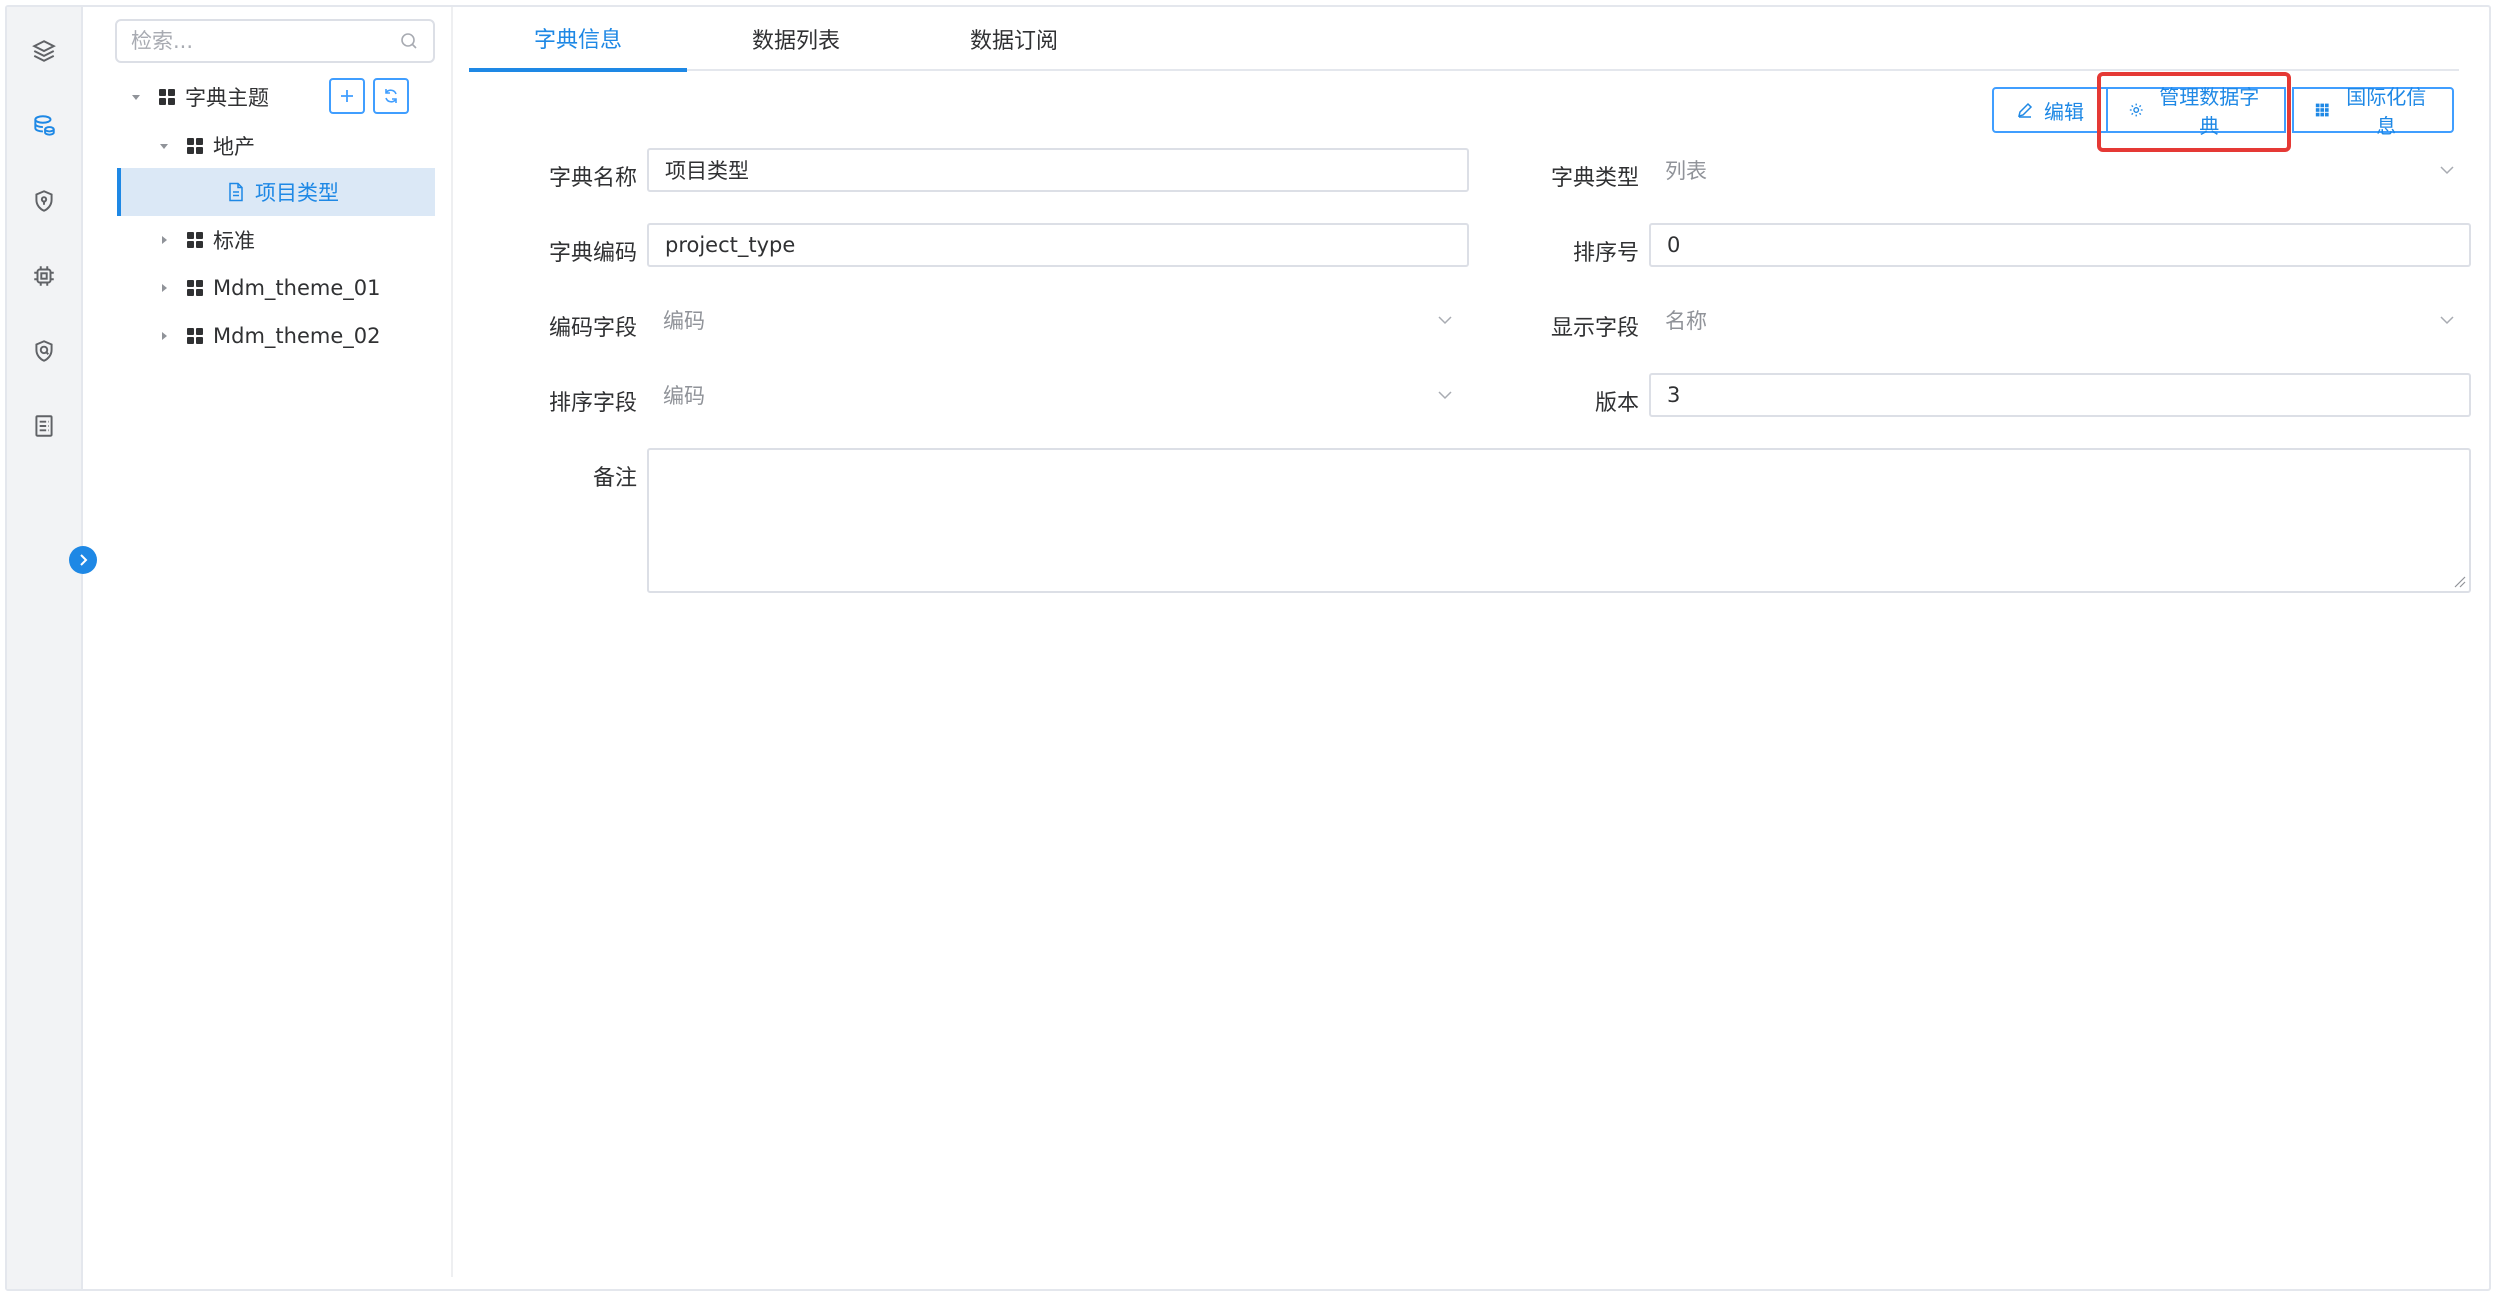  Describe the element at coordinates (1058, 320) in the screenshot. I see `code-field-select: 编码` at that location.